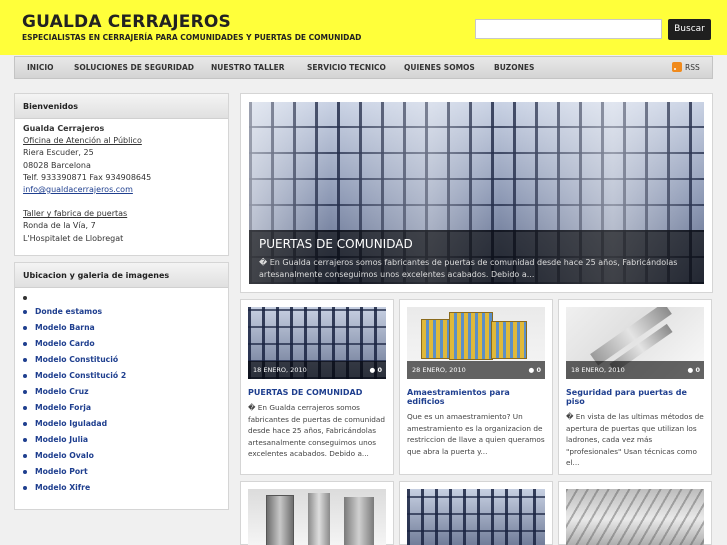  What do you see at coordinates (125, 408) in the screenshot?
I see `gallery-item: Modelo Forja` at bounding box center [125, 408].